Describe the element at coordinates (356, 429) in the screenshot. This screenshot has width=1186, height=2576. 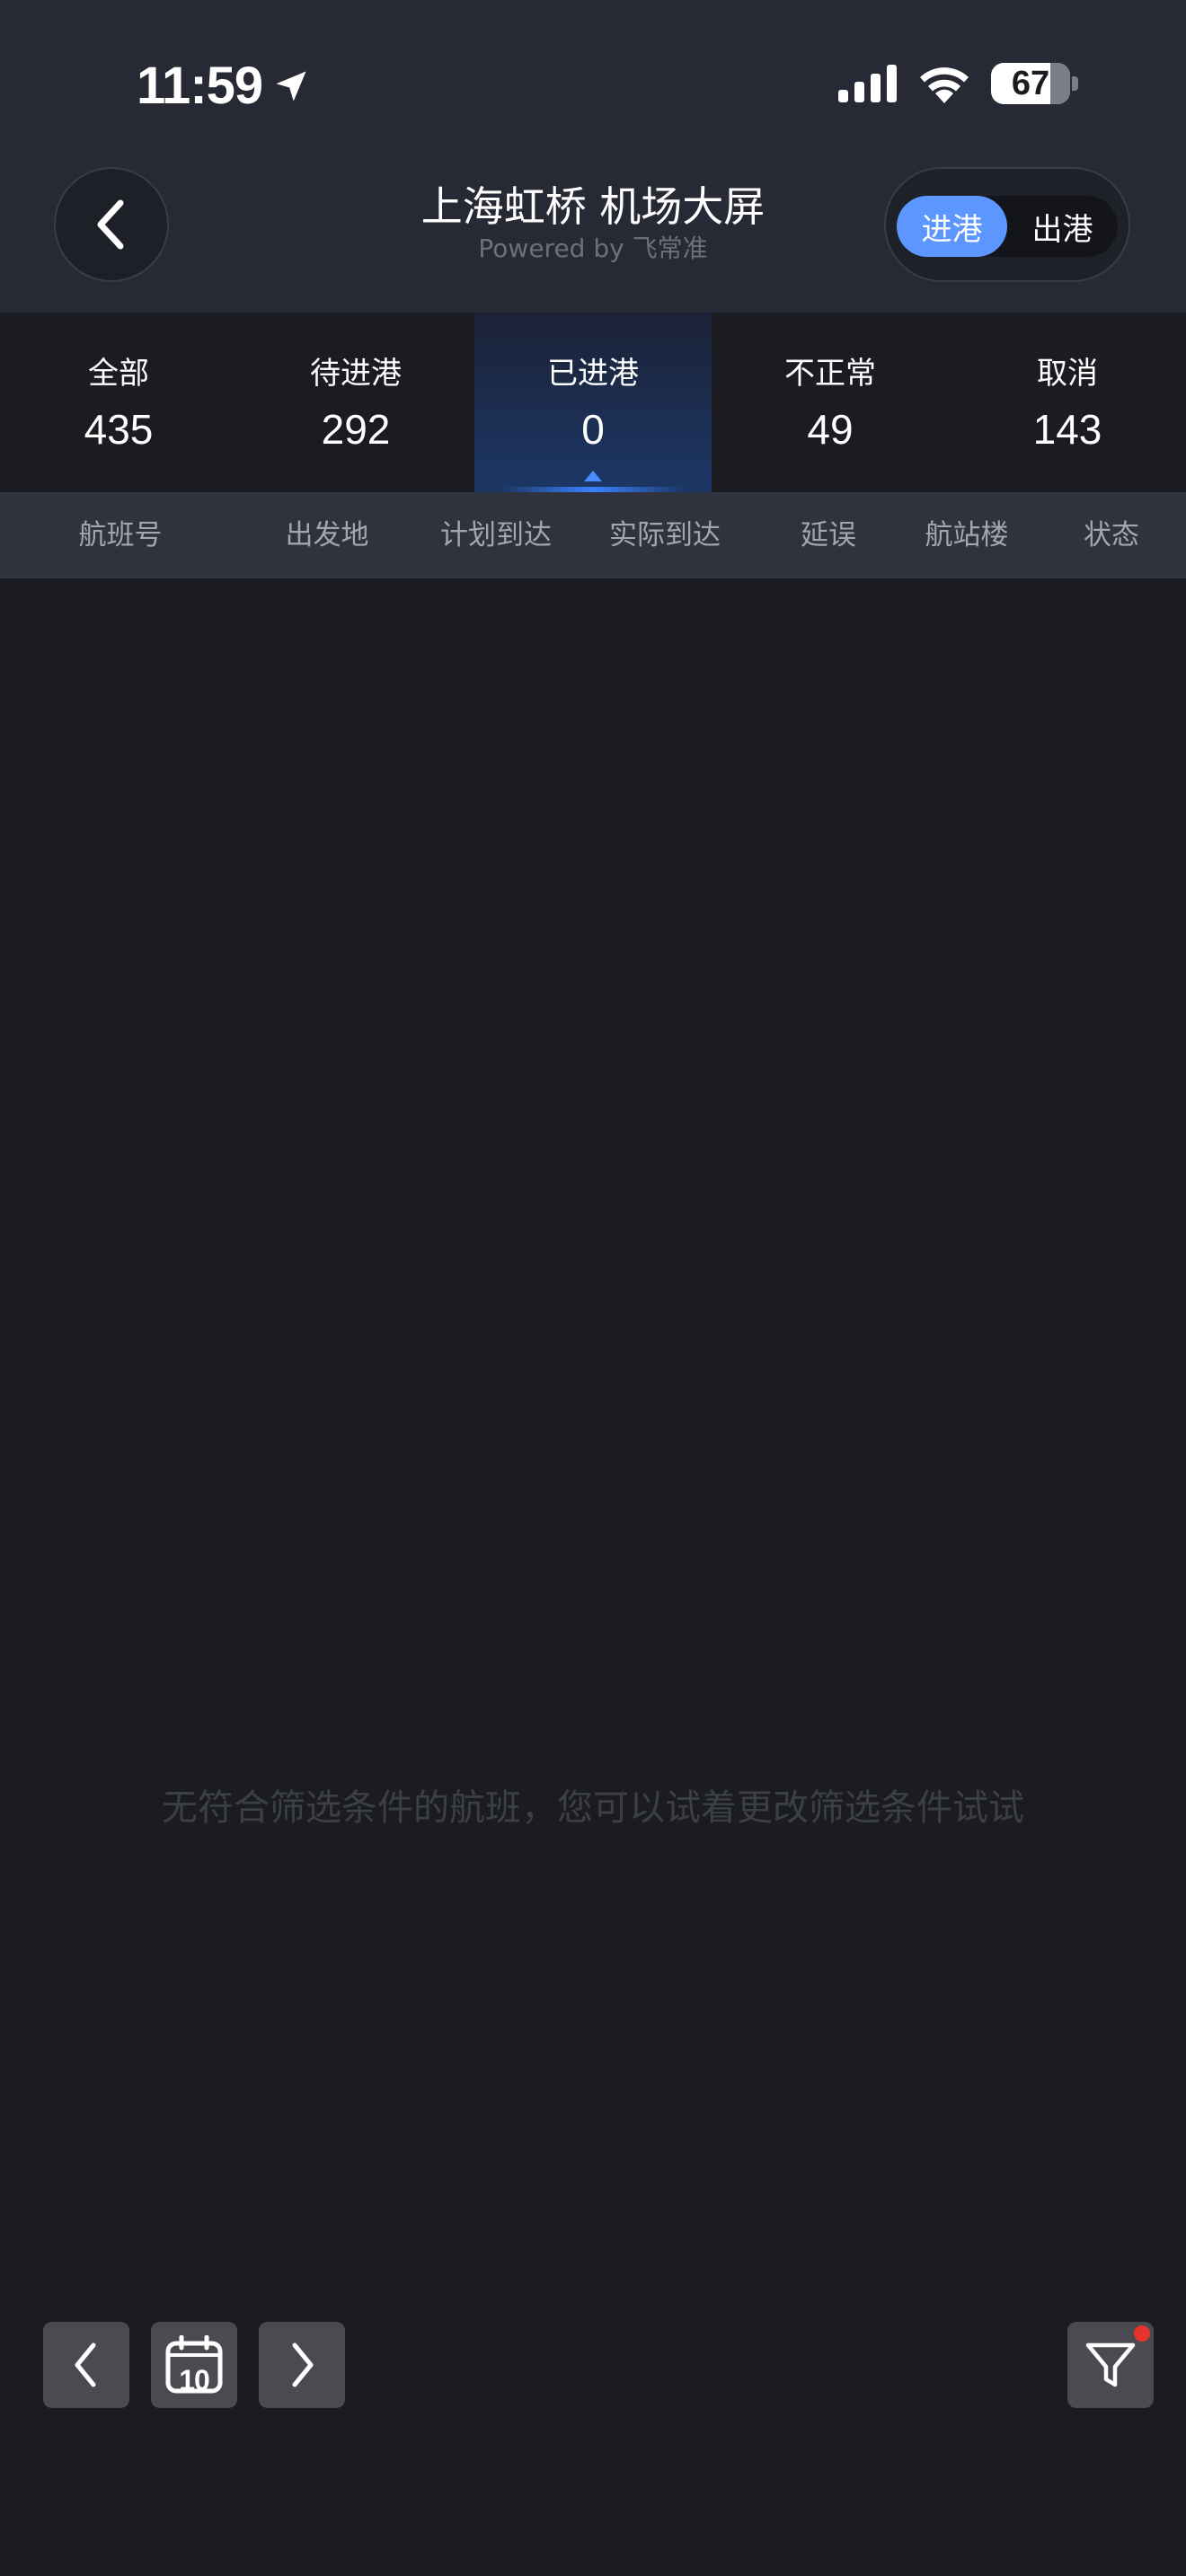
I see `tab-count: 292` at that location.